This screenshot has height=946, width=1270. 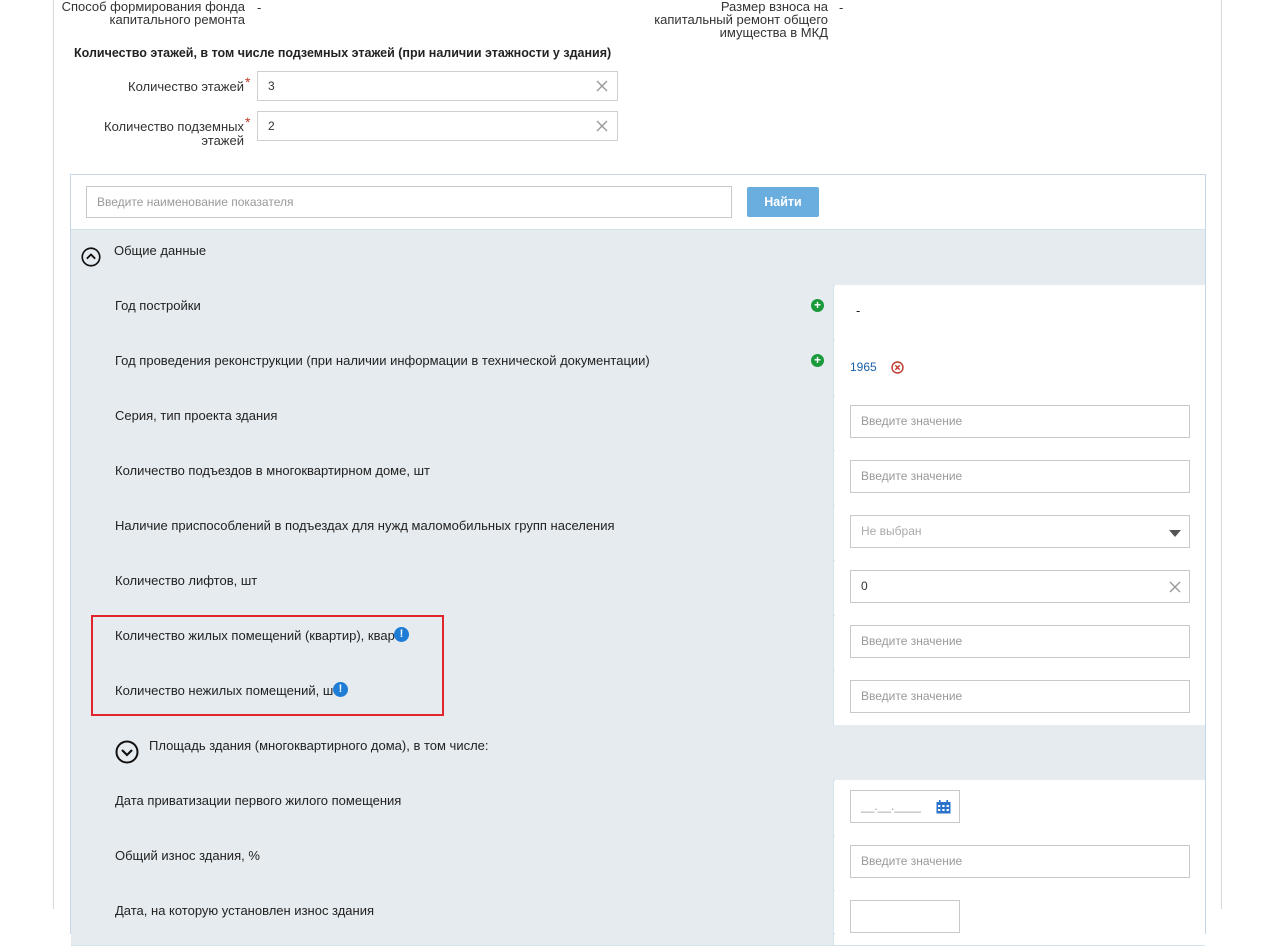 What do you see at coordinates (1020, 312) in the screenshot?
I see `row-value-cell: -` at bounding box center [1020, 312].